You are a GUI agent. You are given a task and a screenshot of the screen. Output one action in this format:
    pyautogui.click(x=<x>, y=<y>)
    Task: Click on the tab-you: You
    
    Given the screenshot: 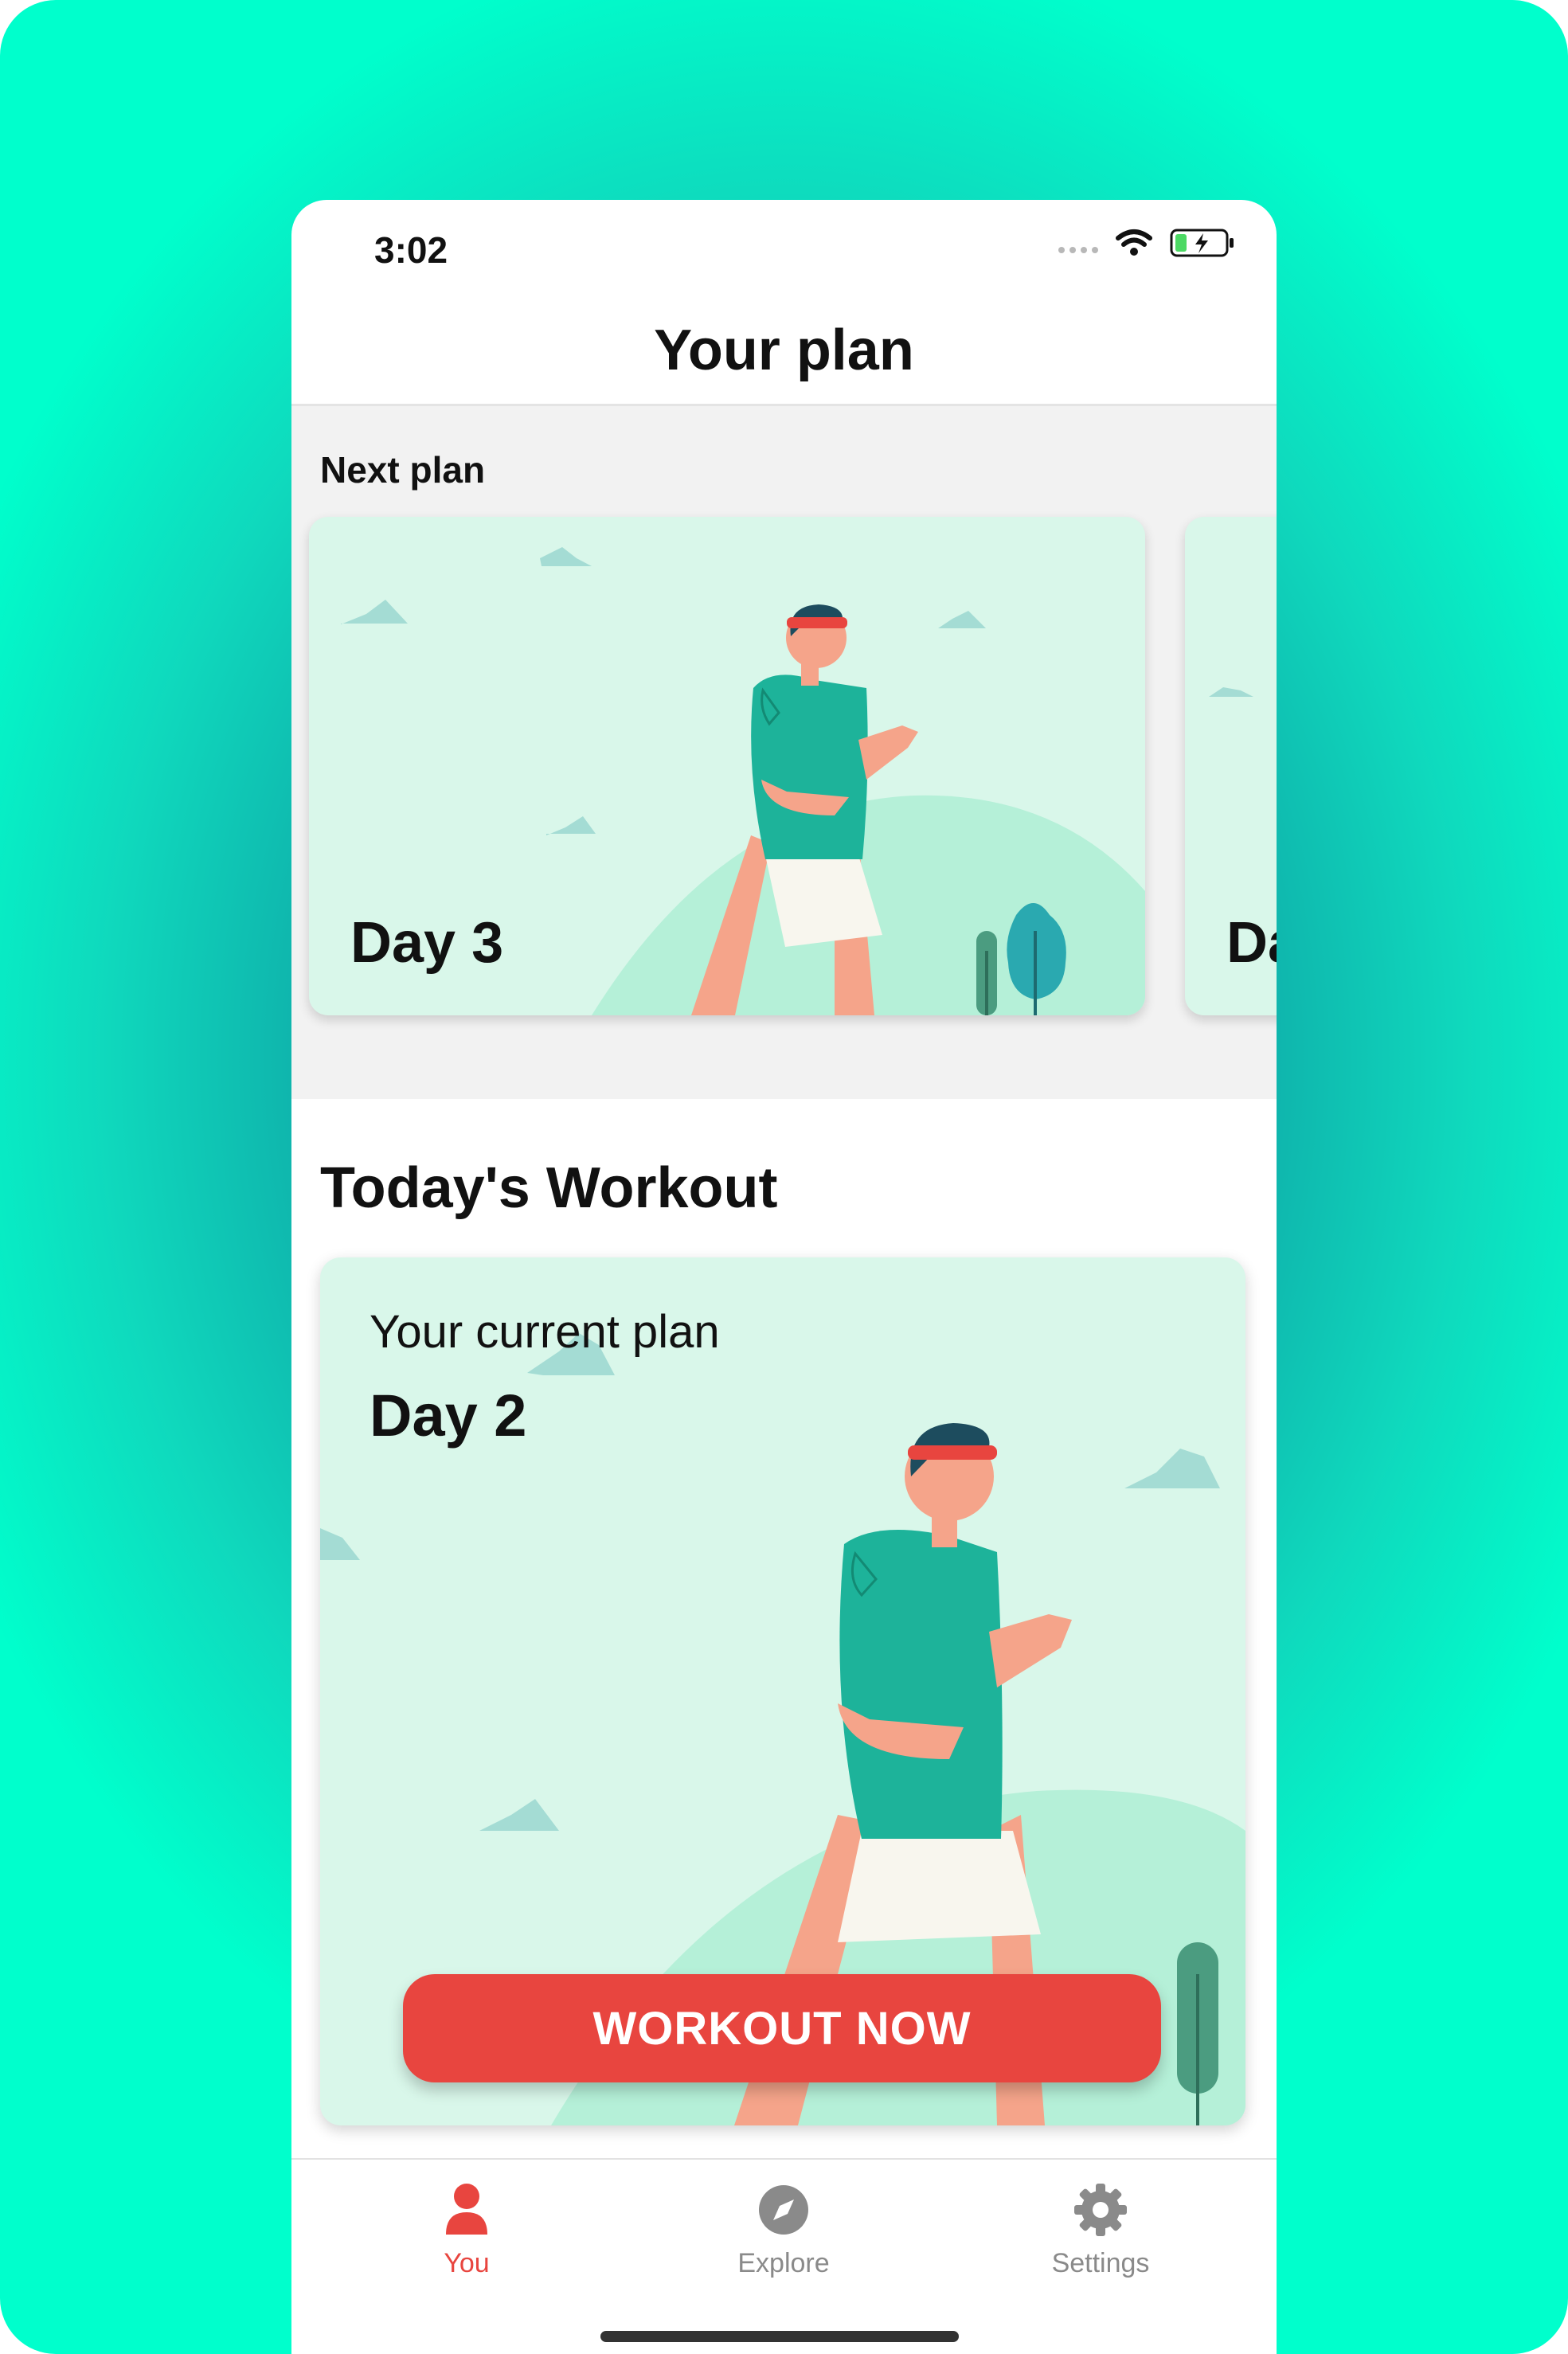 What is the action you would take?
    pyautogui.click(x=467, y=2230)
    